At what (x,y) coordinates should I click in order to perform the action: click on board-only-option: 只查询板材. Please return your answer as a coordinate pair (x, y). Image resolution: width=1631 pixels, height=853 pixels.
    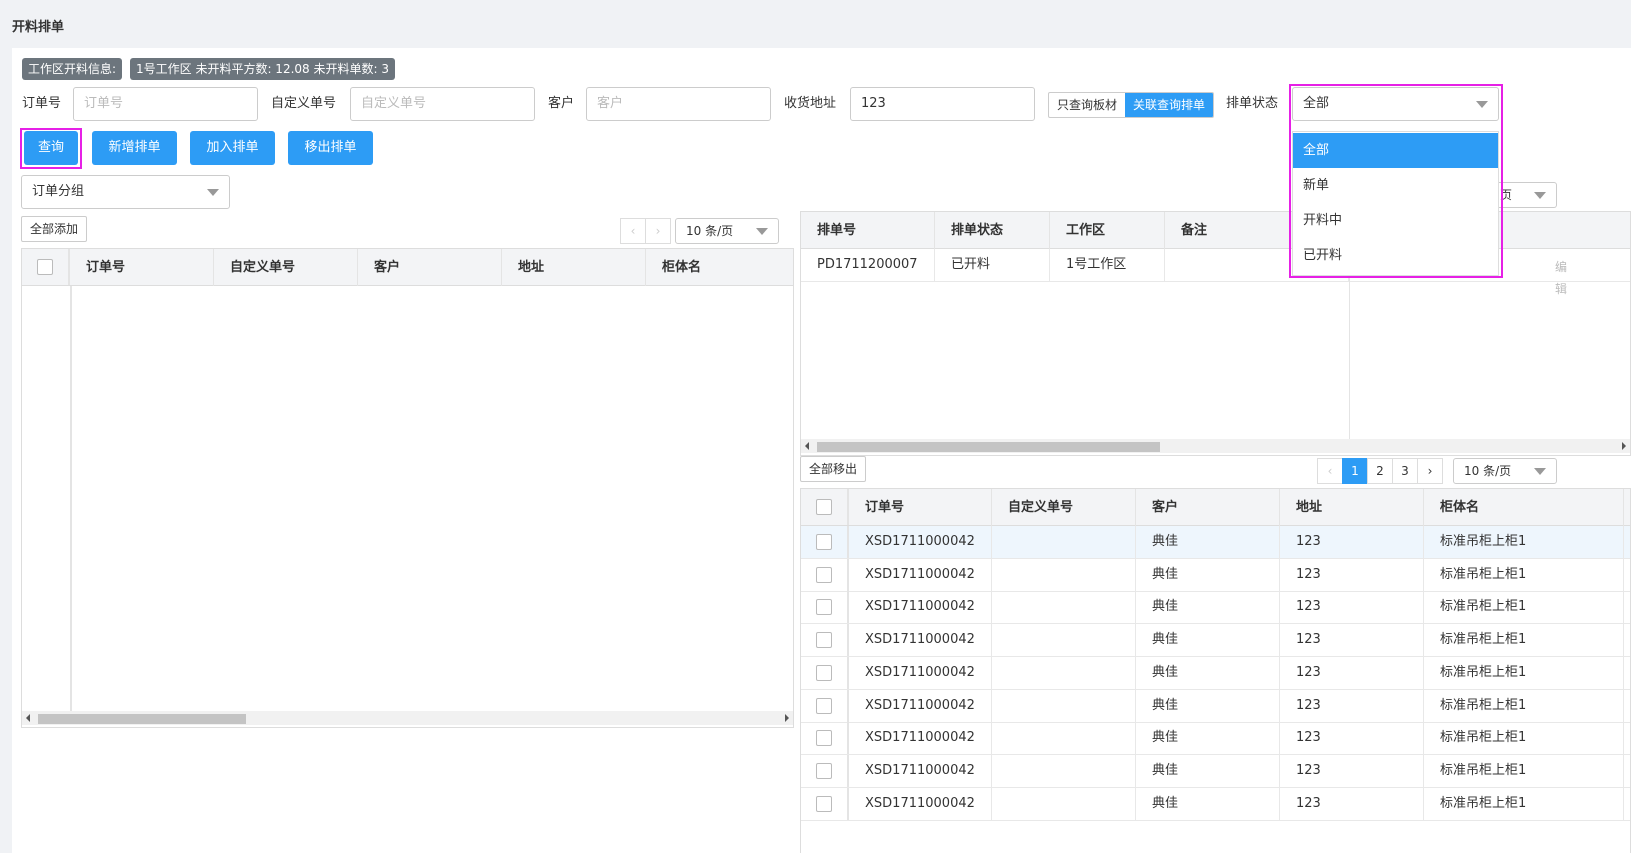
    Looking at the image, I should click on (1087, 105).